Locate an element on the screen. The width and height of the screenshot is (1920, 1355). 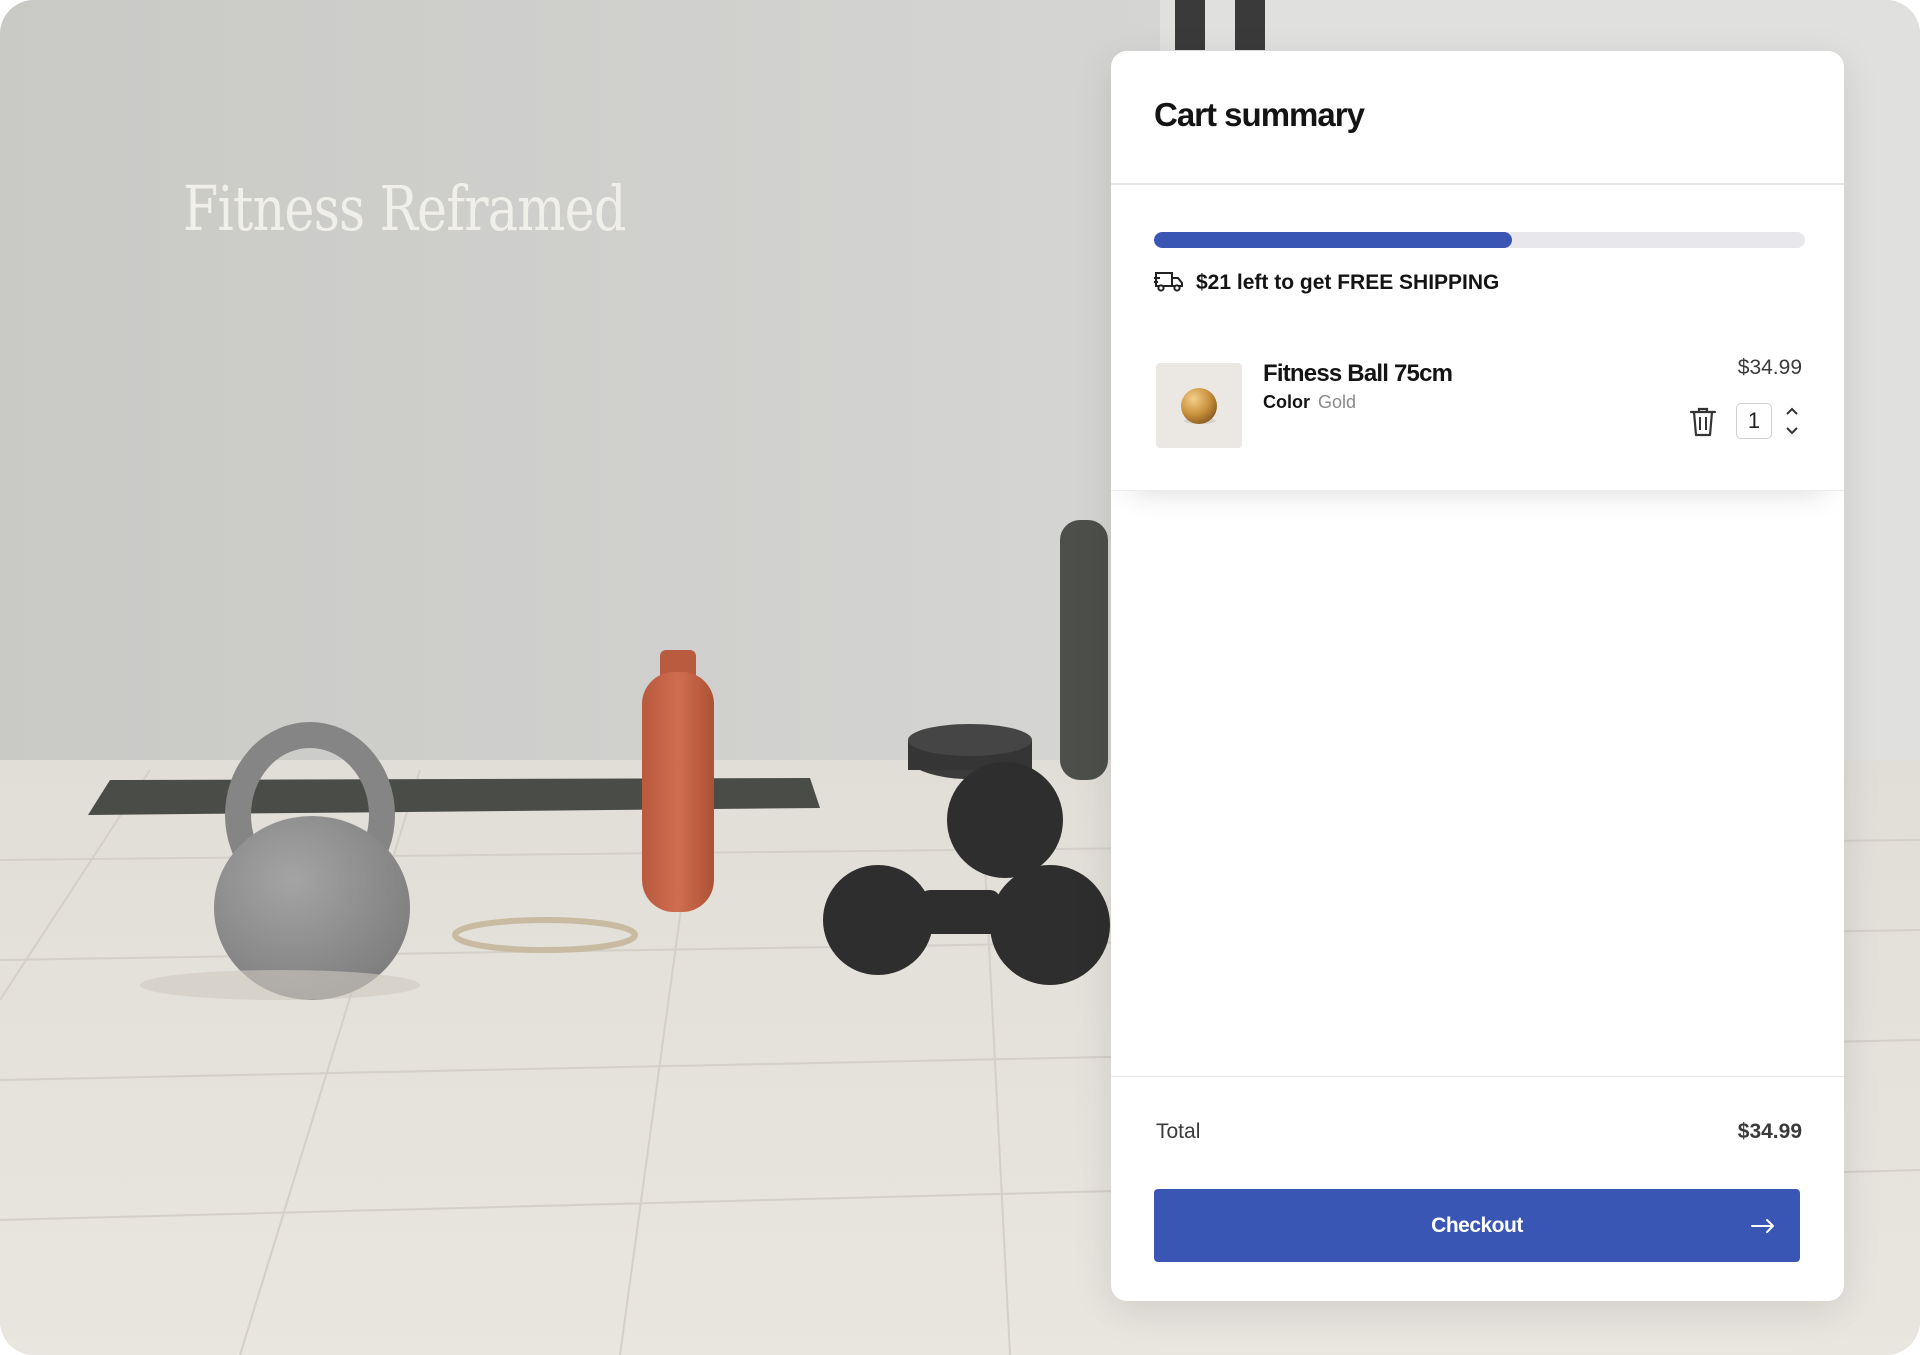
arrow-right-icon is located at coordinates (1763, 1226).